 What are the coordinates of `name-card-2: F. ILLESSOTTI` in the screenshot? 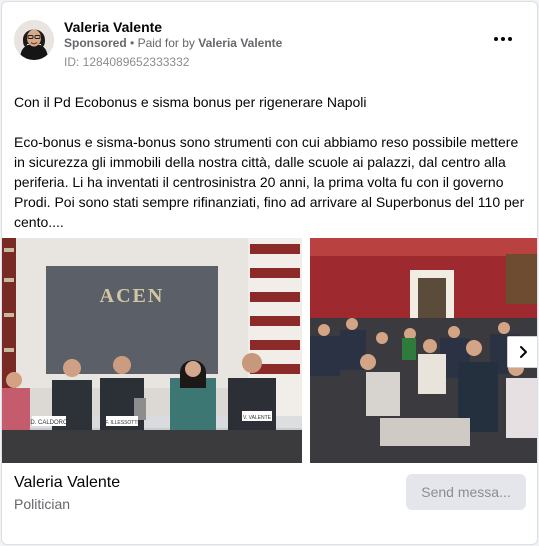 It's located at (122, 423).